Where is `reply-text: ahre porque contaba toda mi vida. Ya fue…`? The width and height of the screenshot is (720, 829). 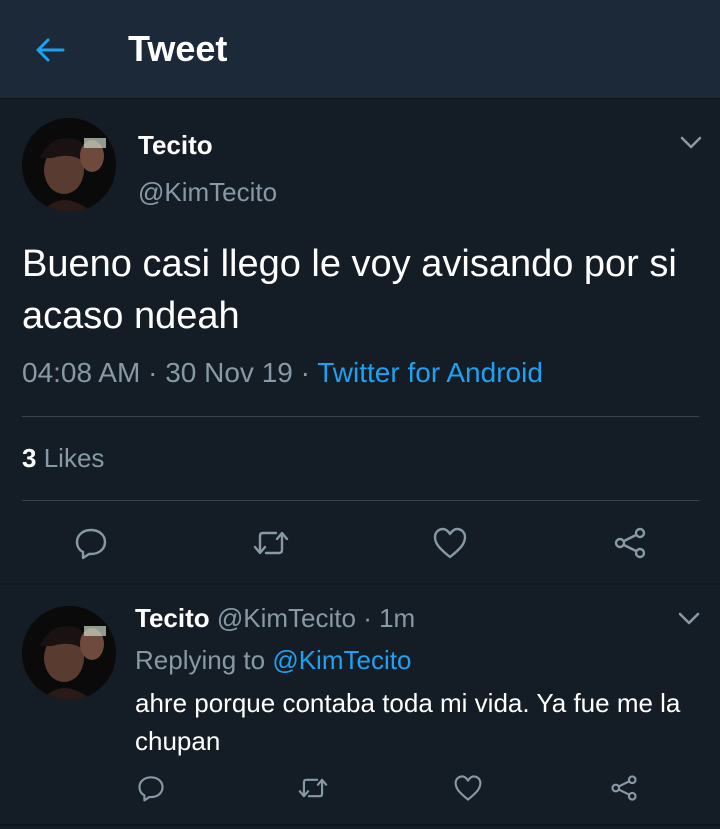
reply-text: ahre porque contaba toda mi vida. Ya fue… is located at coordinates (408, 722).